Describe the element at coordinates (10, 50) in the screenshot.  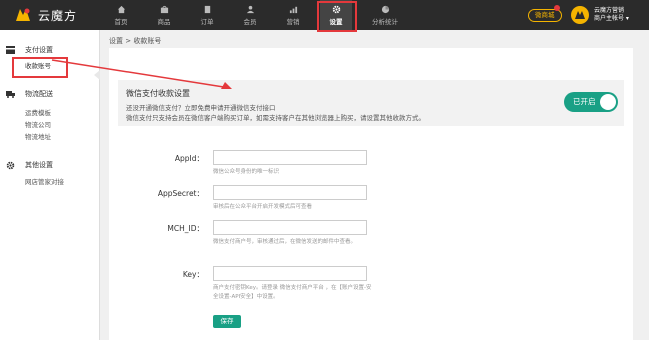
I see `card-icon` at that location.